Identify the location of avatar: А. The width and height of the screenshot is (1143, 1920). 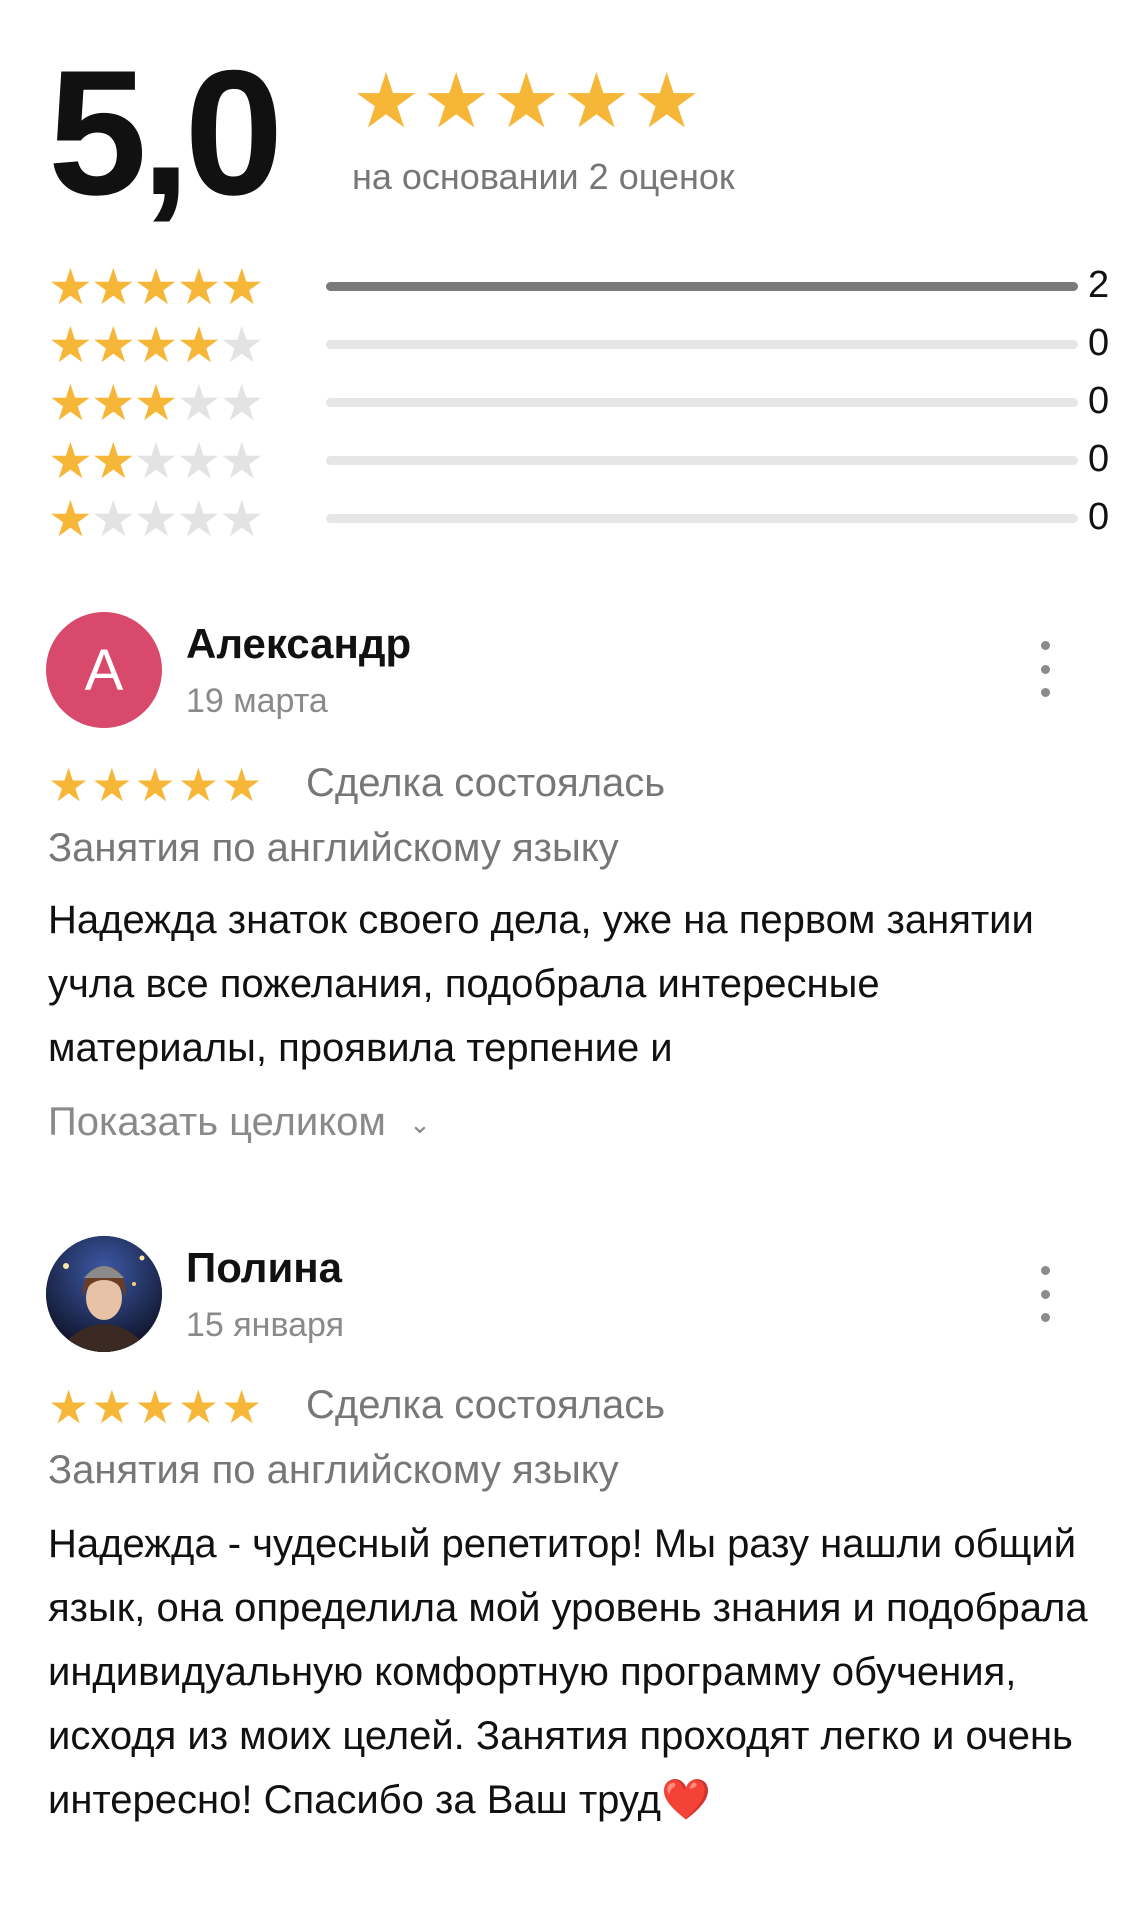
(104, 670).